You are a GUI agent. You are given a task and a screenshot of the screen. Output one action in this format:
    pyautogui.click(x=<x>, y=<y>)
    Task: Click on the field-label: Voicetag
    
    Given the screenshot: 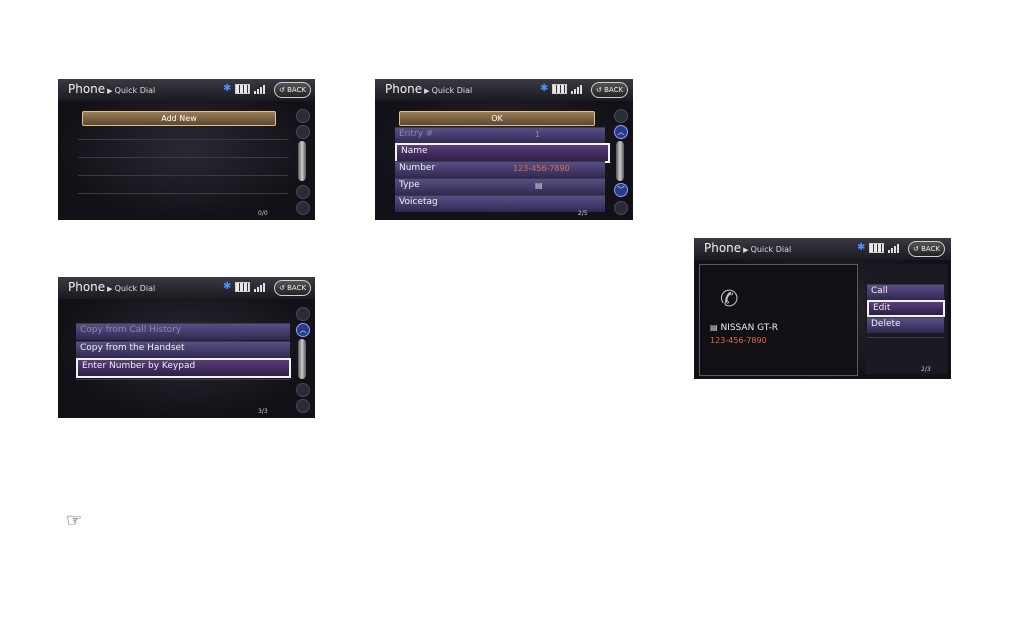 What is the action you would take?
    pyautogui.click(x=418, y=202)
    